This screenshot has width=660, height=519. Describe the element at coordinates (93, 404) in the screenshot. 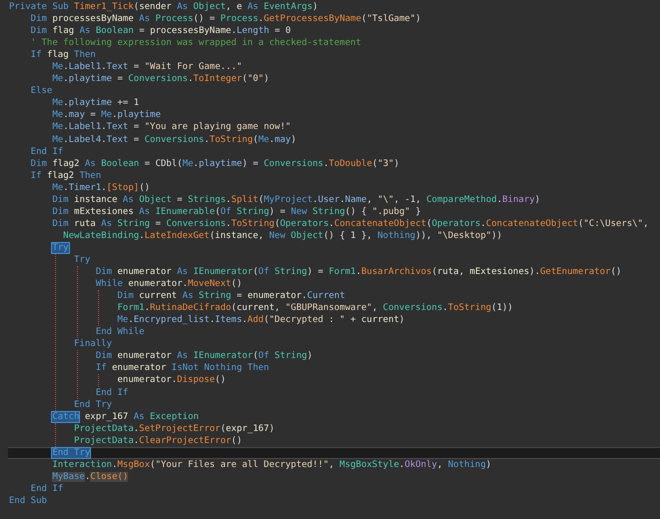

I see `code-line: End Try` at that location.